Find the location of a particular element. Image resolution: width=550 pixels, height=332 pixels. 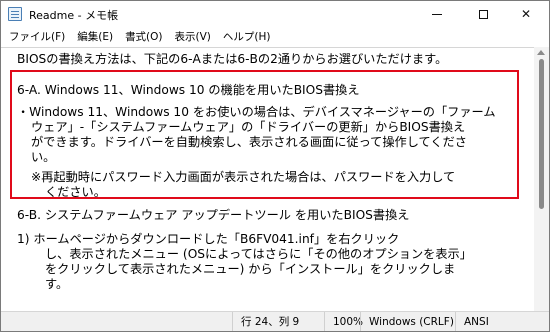

title-bar: Readme - メモ帳 ✕ is located at coordinates (275, 14).